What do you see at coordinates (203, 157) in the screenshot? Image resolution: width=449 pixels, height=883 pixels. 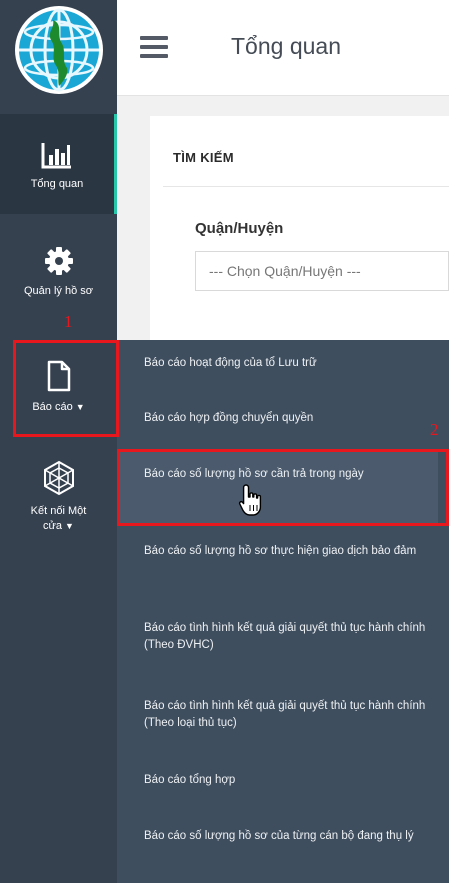 I see `search-panel-title: TÌM KIẾM` at bounding box center [203, 157].